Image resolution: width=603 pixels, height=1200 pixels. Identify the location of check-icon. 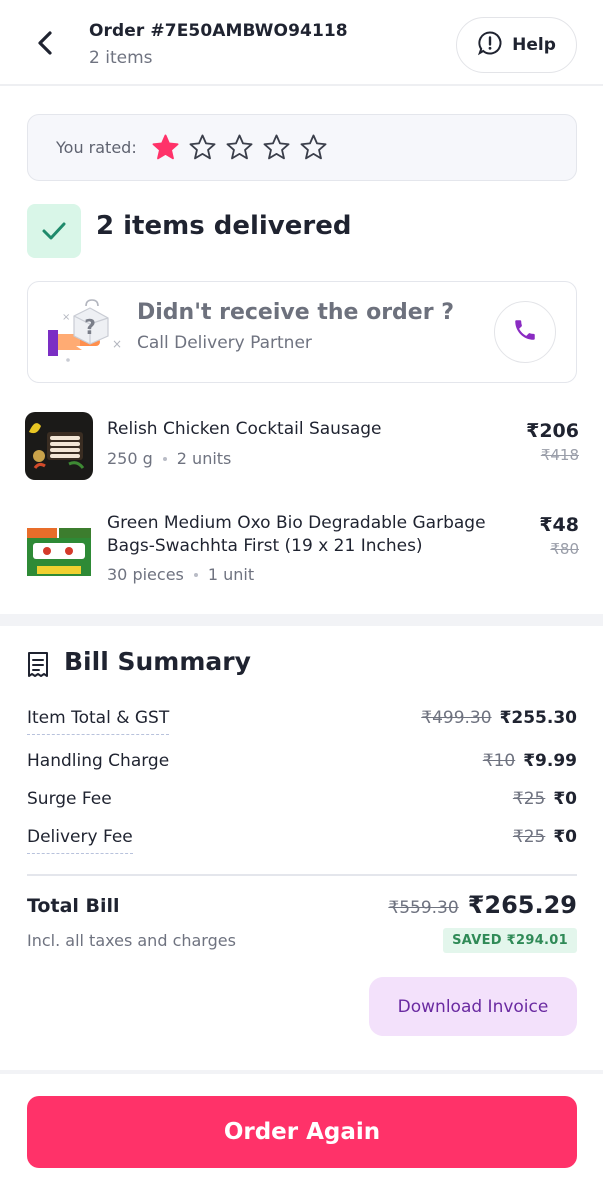
(54, 231).